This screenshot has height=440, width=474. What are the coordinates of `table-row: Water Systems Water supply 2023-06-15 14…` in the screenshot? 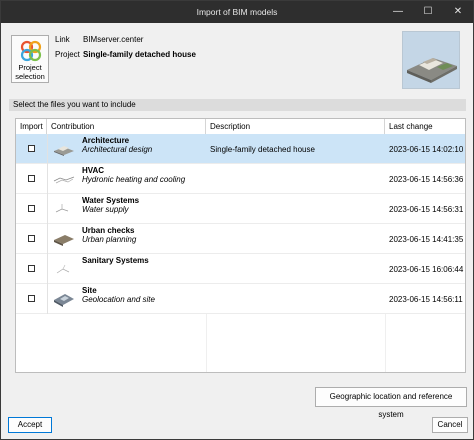 It's located at (240, 209).